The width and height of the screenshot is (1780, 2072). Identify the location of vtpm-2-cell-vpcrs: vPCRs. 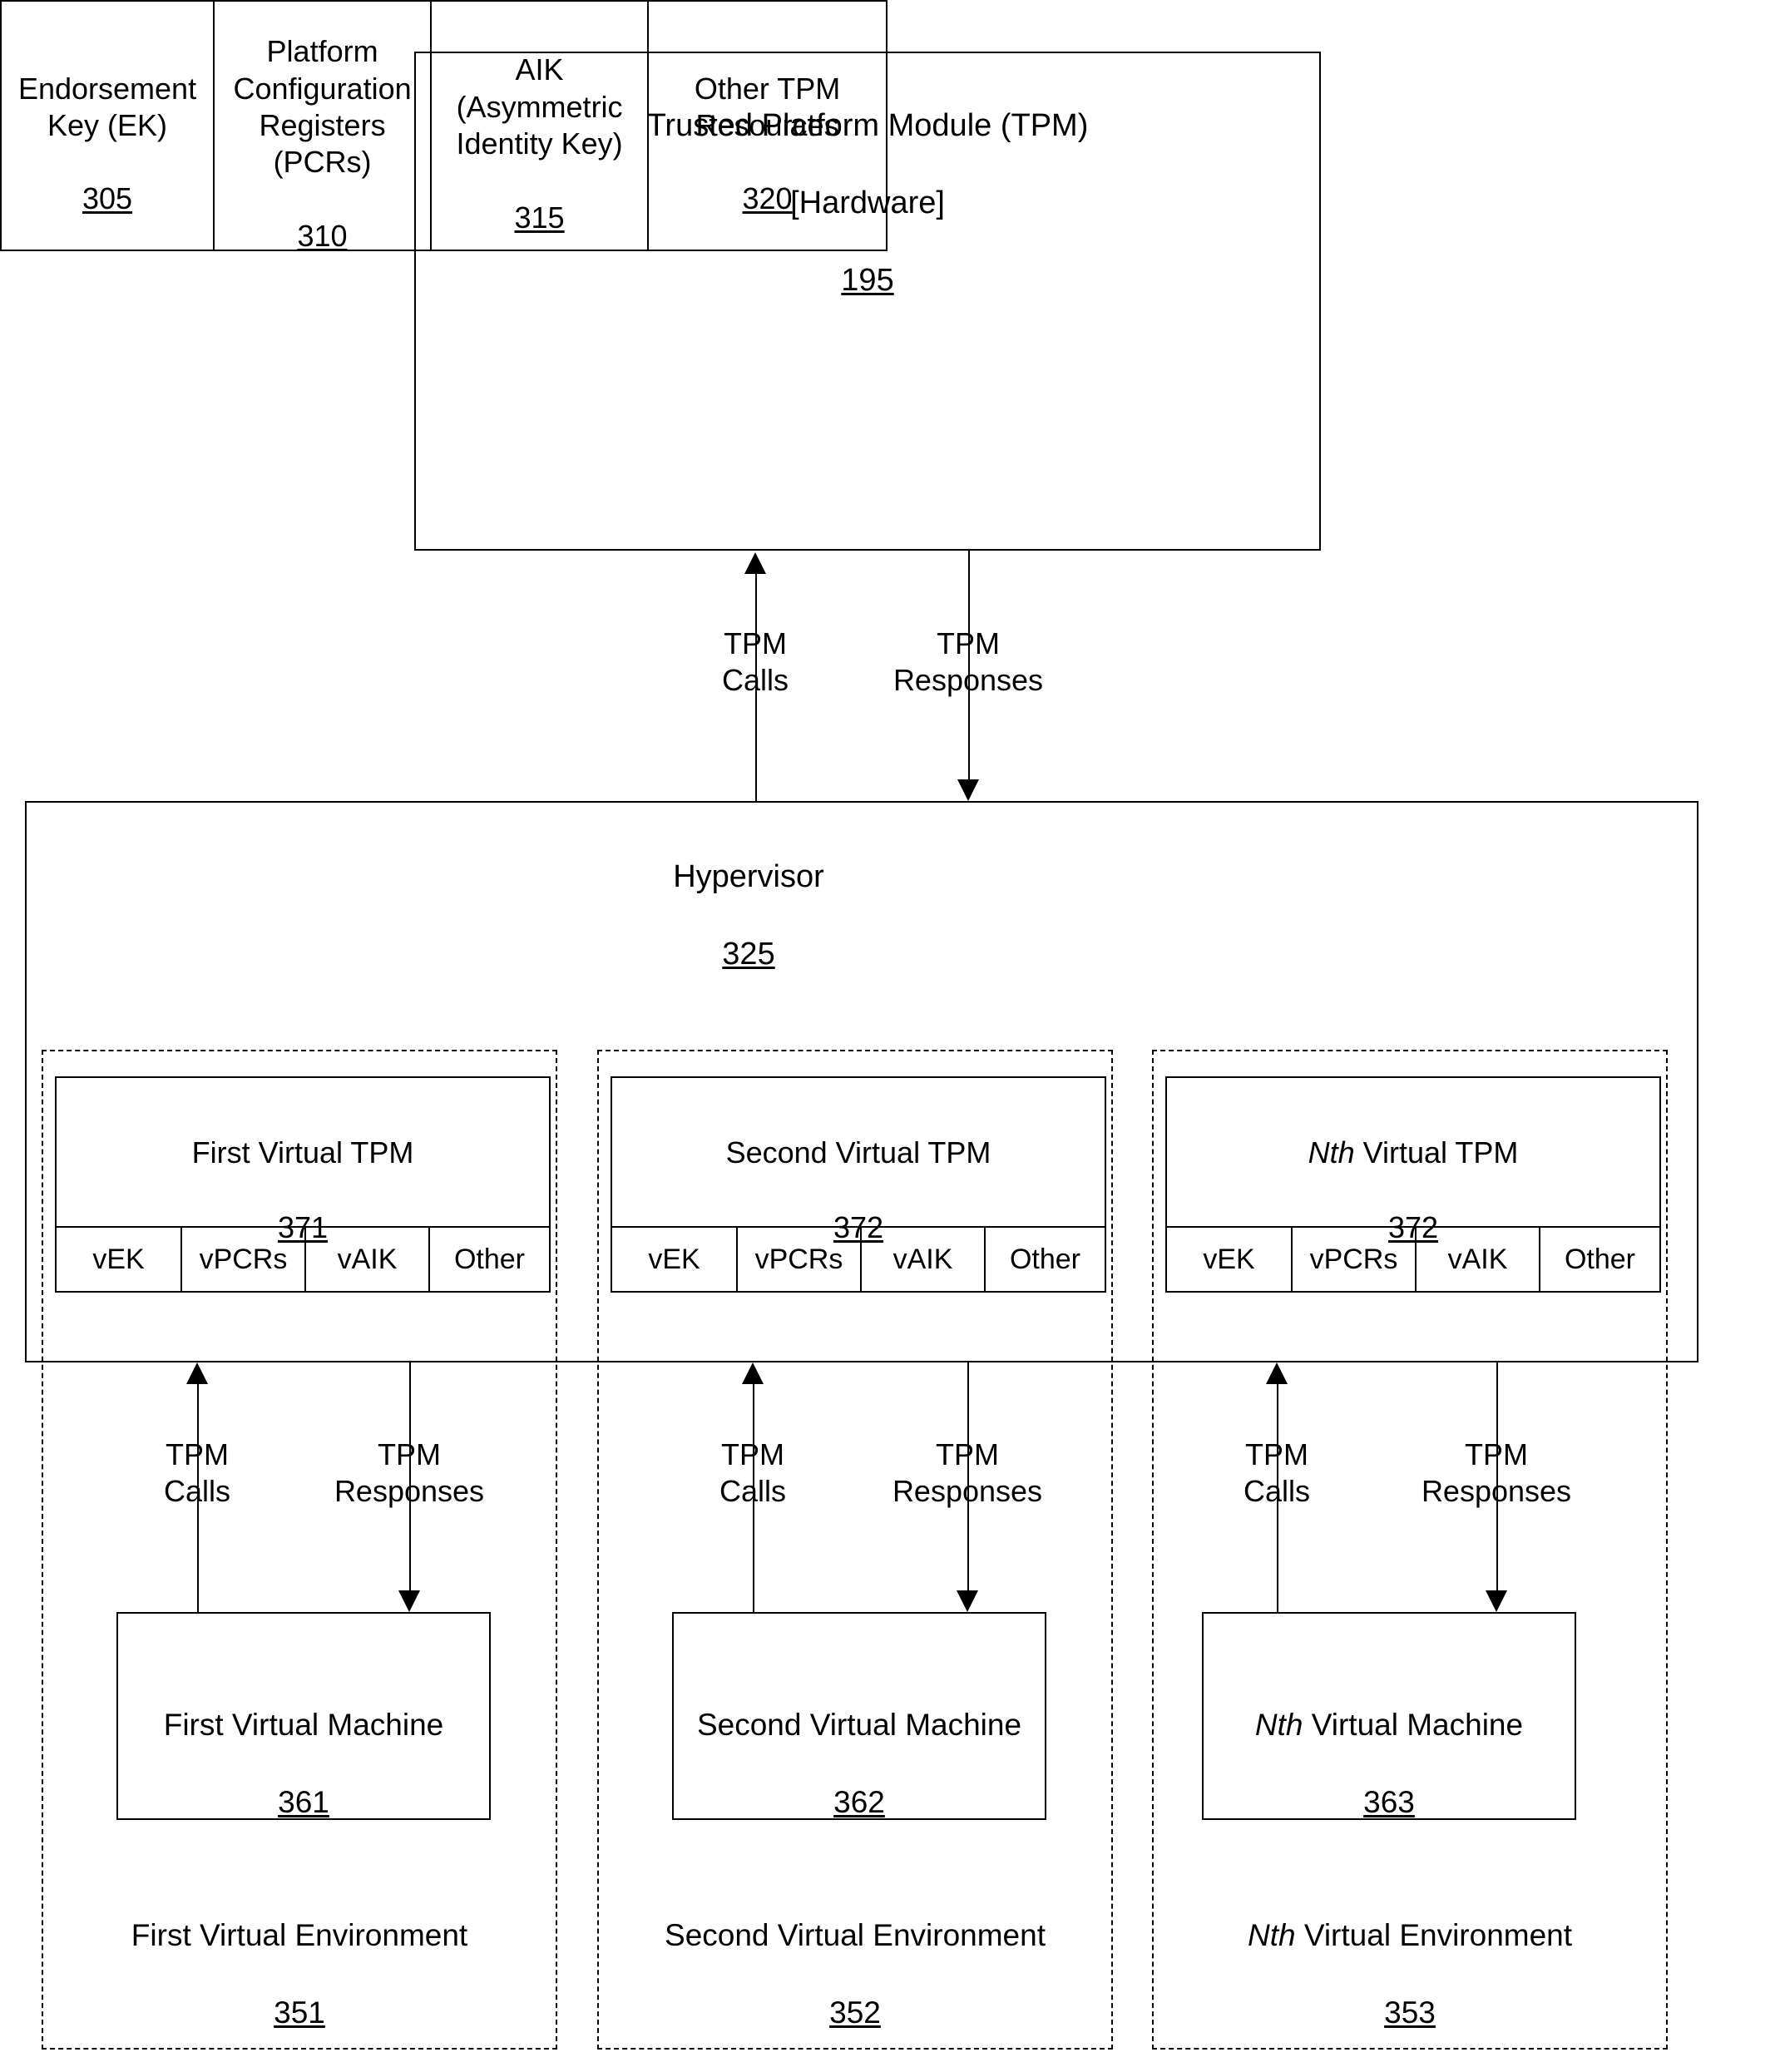
(800, 1259).